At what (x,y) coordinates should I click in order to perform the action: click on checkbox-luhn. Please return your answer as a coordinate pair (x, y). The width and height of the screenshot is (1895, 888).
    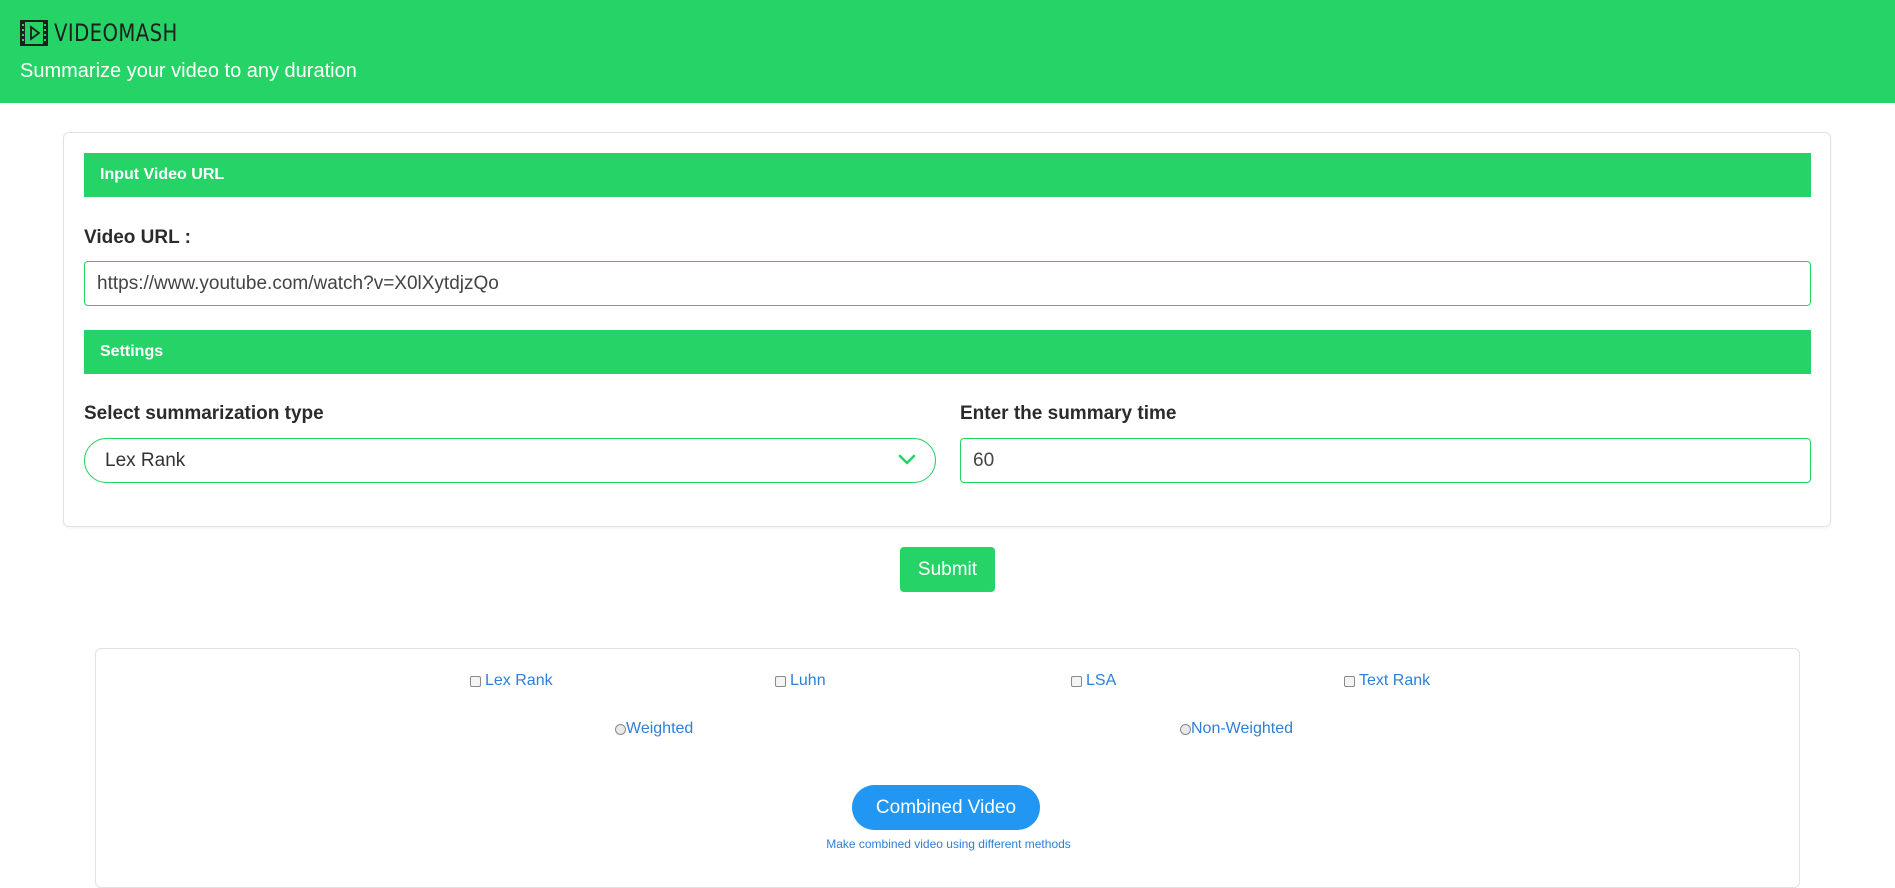
    Looking at the image, I should click on (780, 681).